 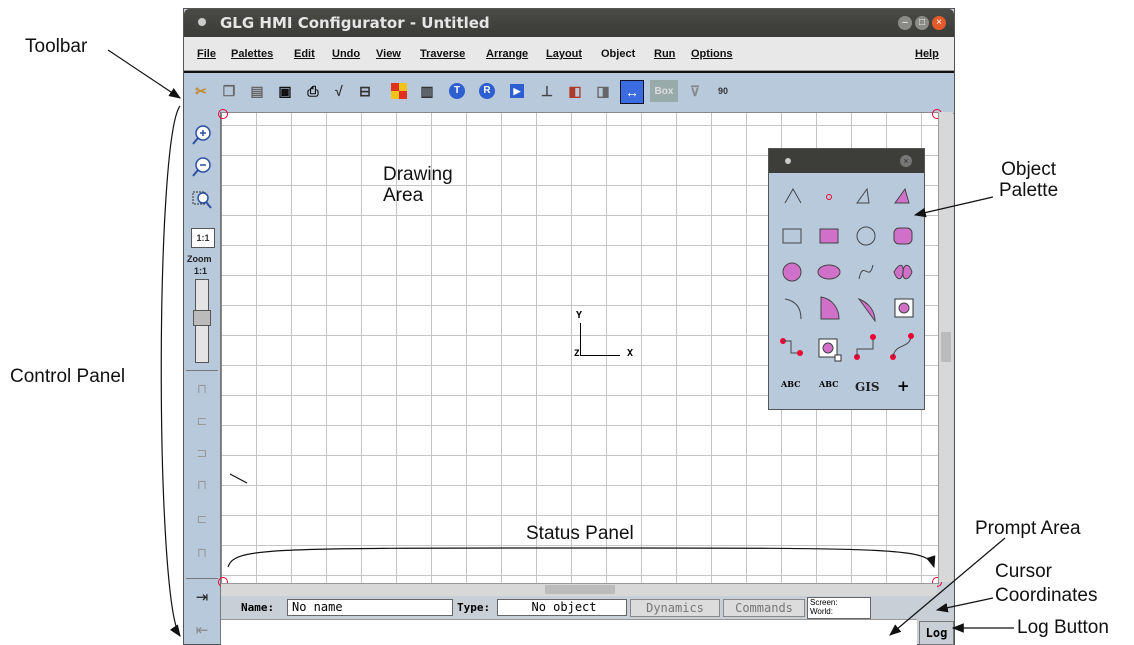 I want to click on menu-file: File, so click(x=206, y=54).